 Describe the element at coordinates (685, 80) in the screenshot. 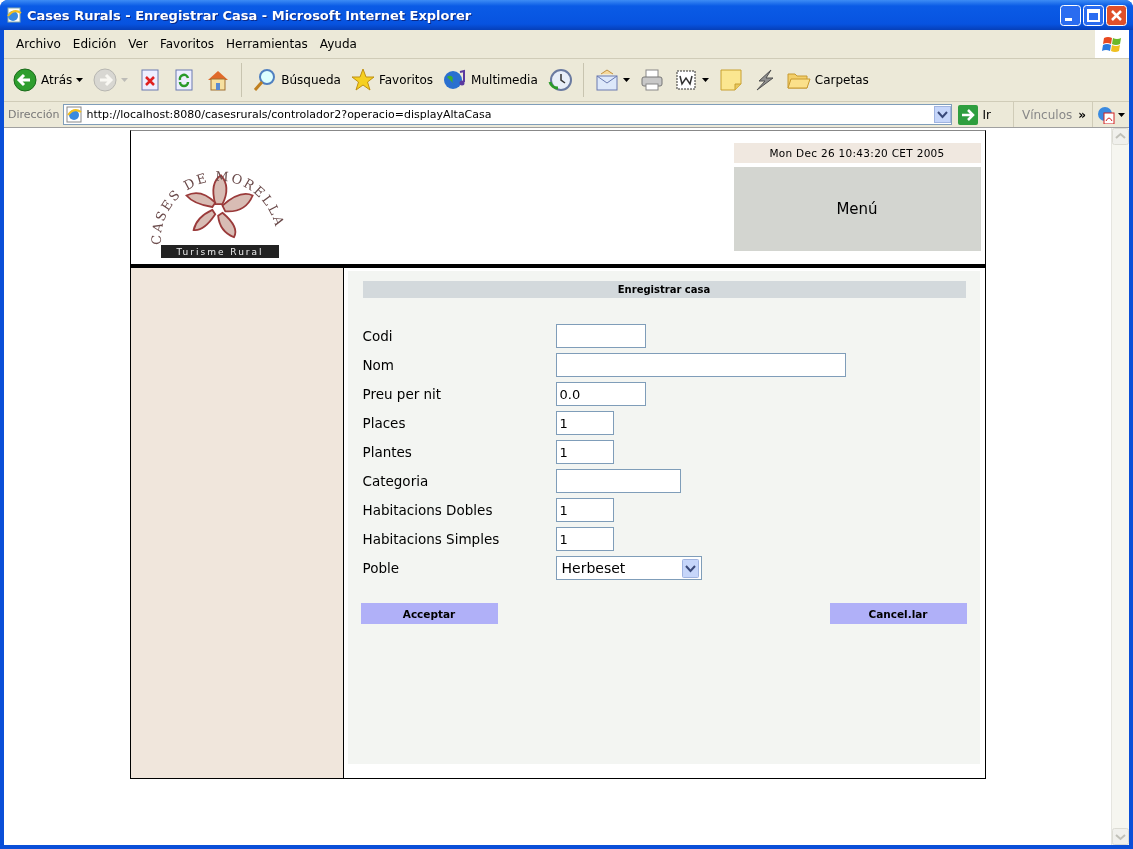

I see `document-icon` at that location.